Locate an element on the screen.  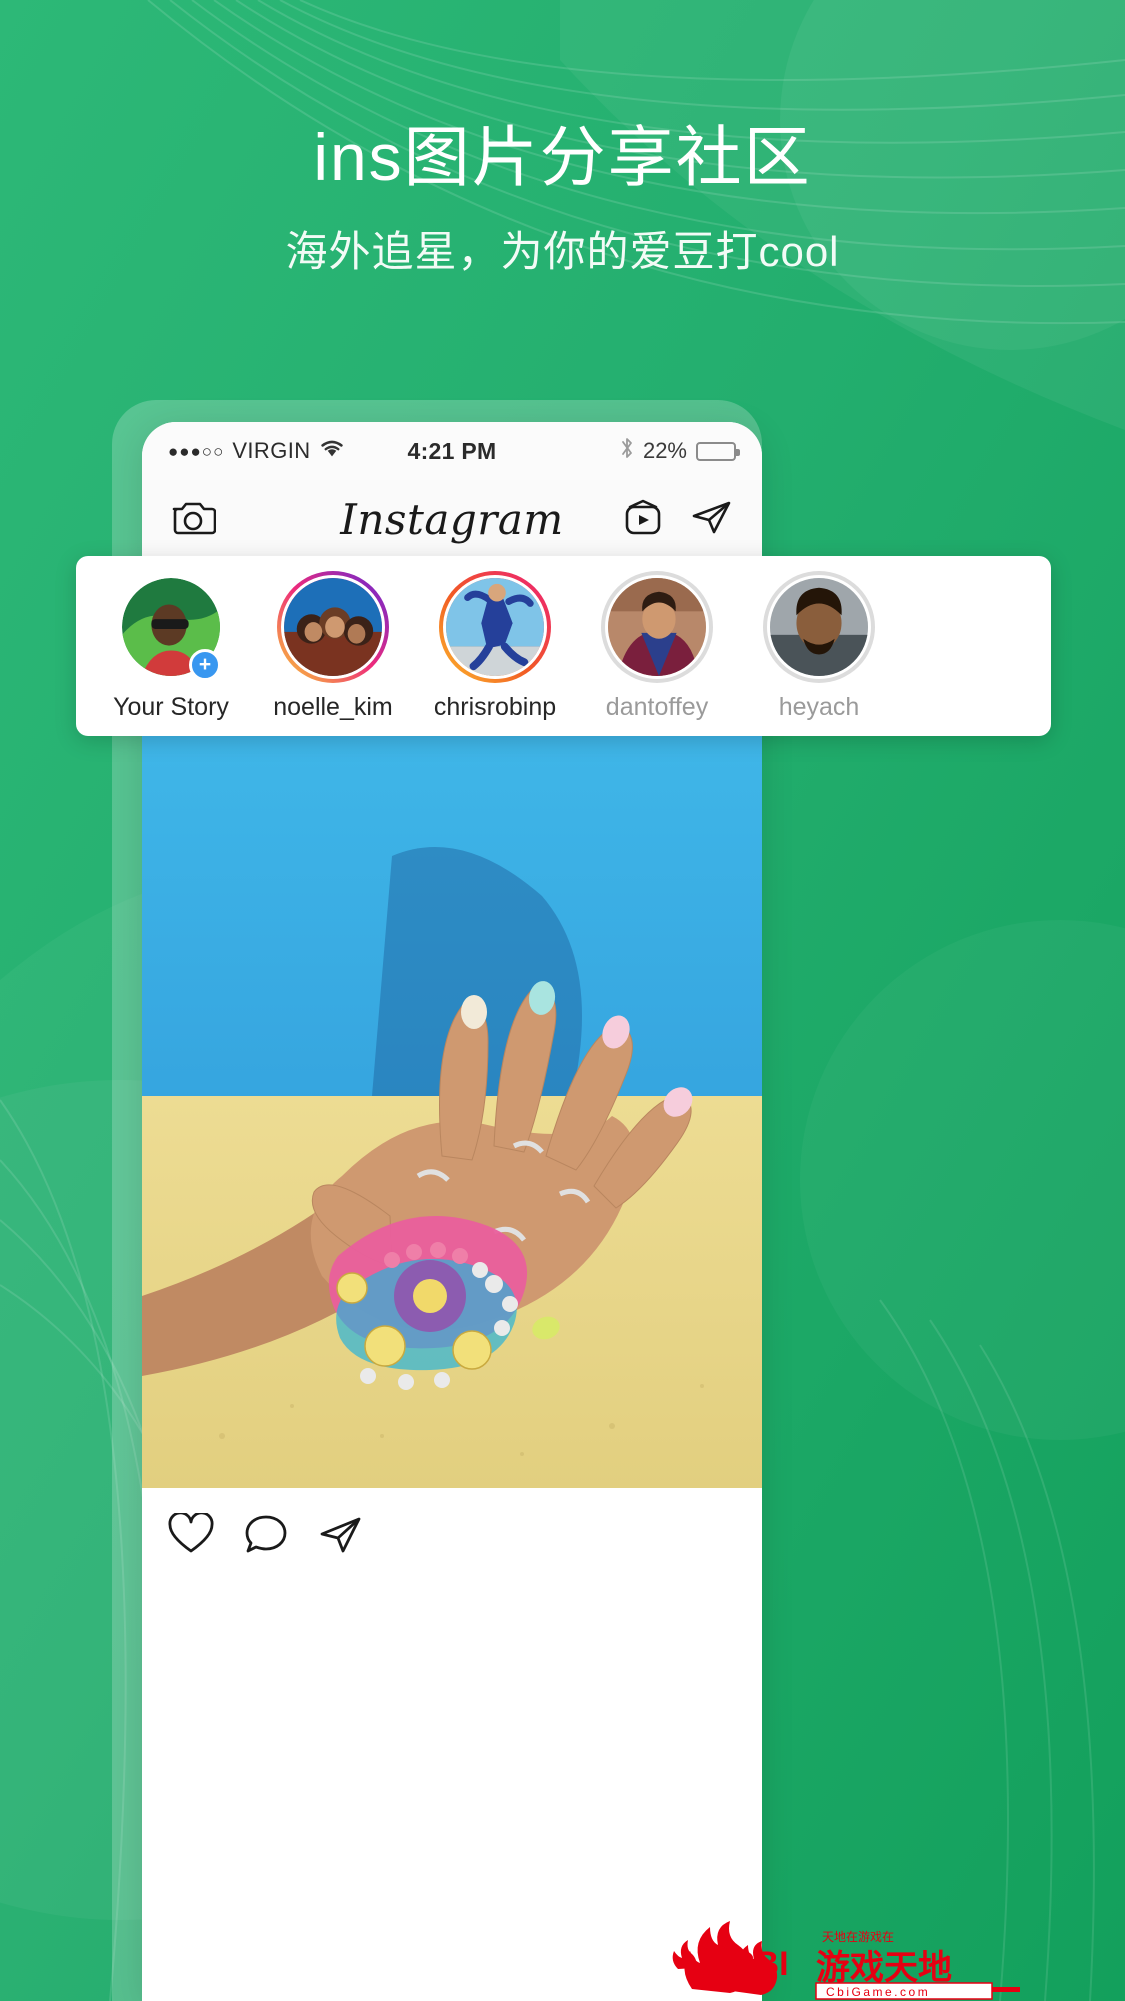
status-bar-left: ●●●○○ VIRGIN is located at coordinates (256, 451).